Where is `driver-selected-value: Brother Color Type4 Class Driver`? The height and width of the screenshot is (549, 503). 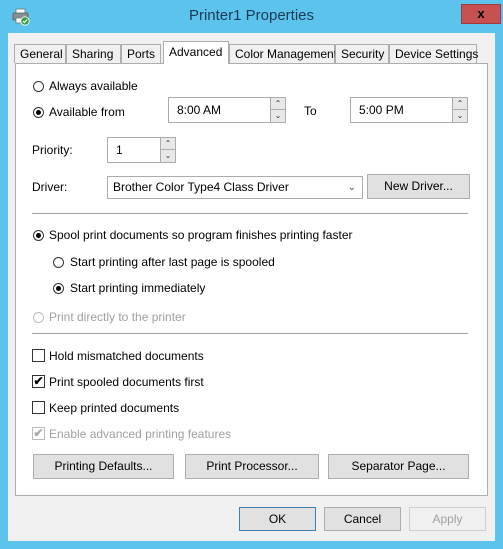 driver-selected-value: Brother Color Type4 Class Driver is located at coordinates (201, 187).